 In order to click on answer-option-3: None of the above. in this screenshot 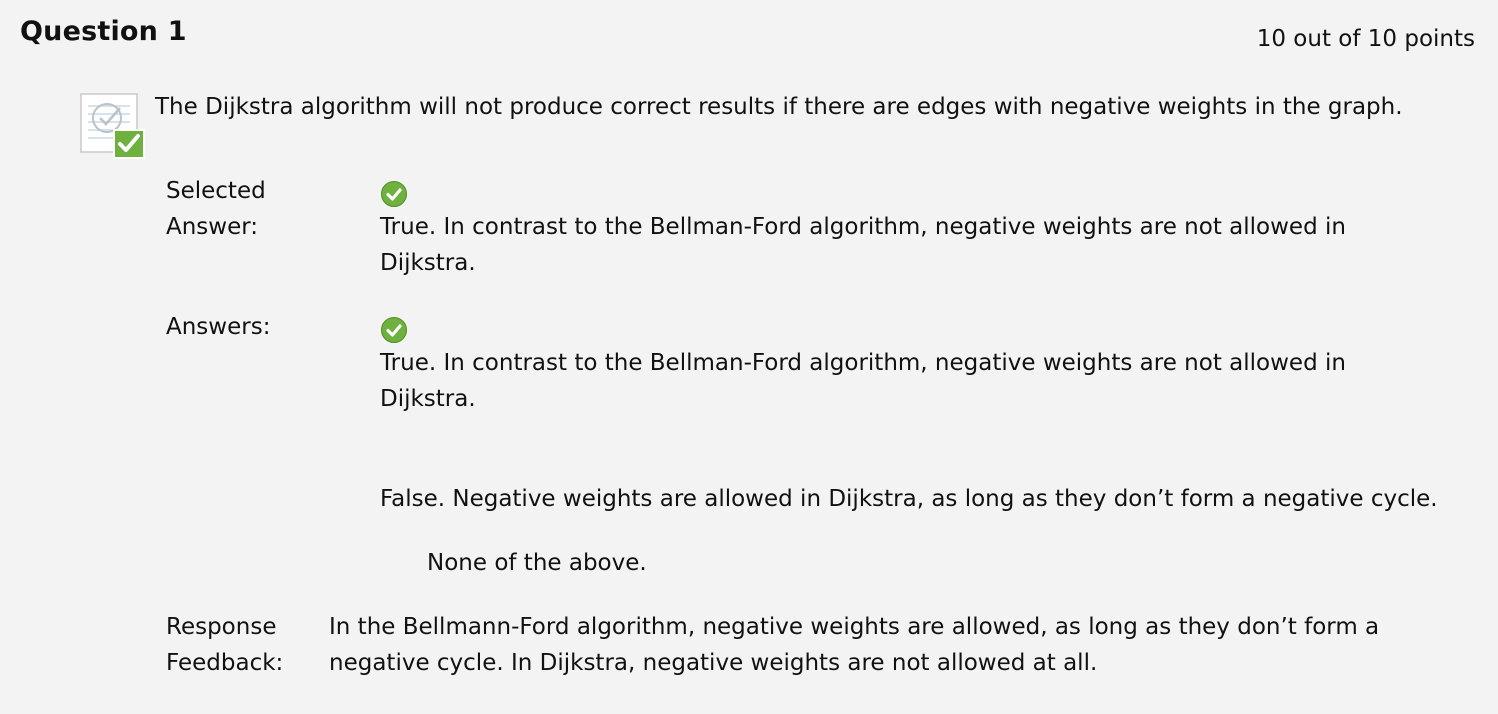, I will do `click(537, 563)`.